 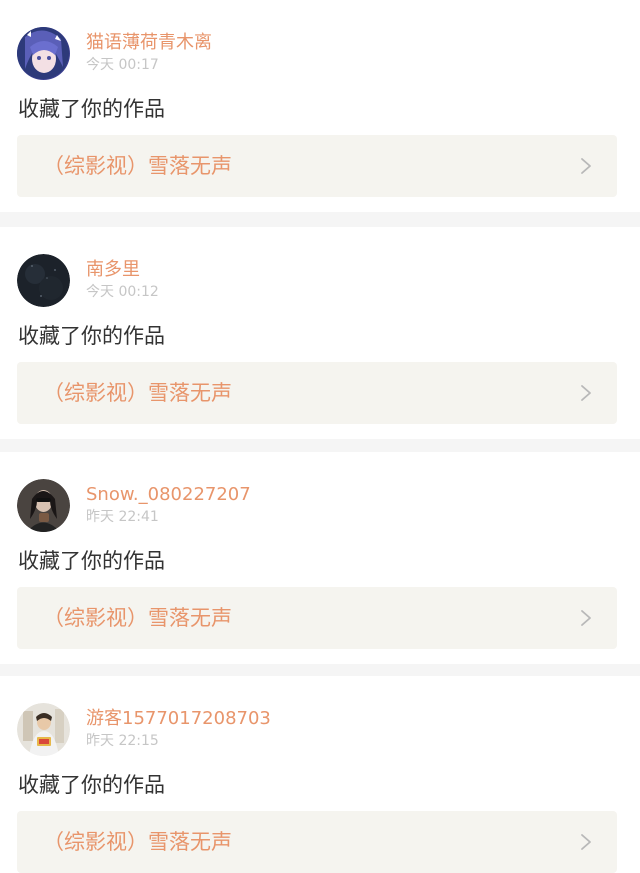 What do you see at coordinates (122, 65) in the screenshot?
I see `timestamp: 今天 00:17` at bounding box center [122, 65].